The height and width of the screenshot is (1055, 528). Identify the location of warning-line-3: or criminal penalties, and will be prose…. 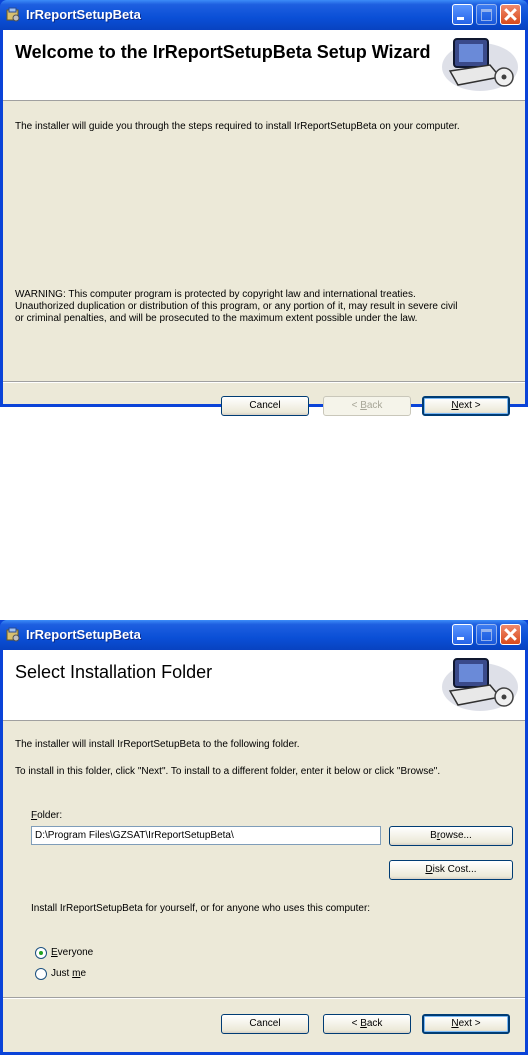
(216, 318).